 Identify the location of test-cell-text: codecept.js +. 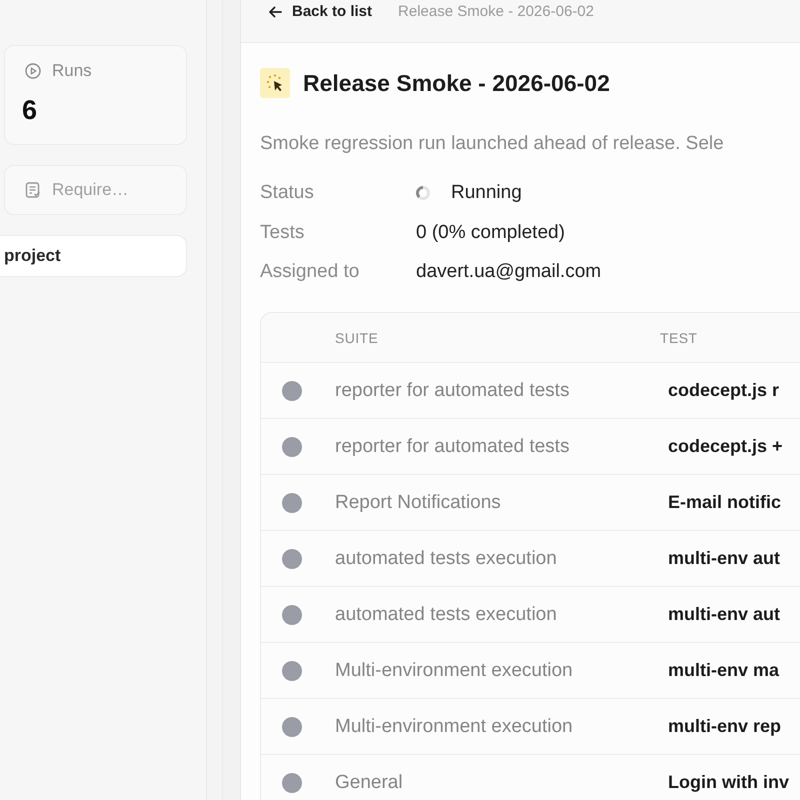
(725, 446).